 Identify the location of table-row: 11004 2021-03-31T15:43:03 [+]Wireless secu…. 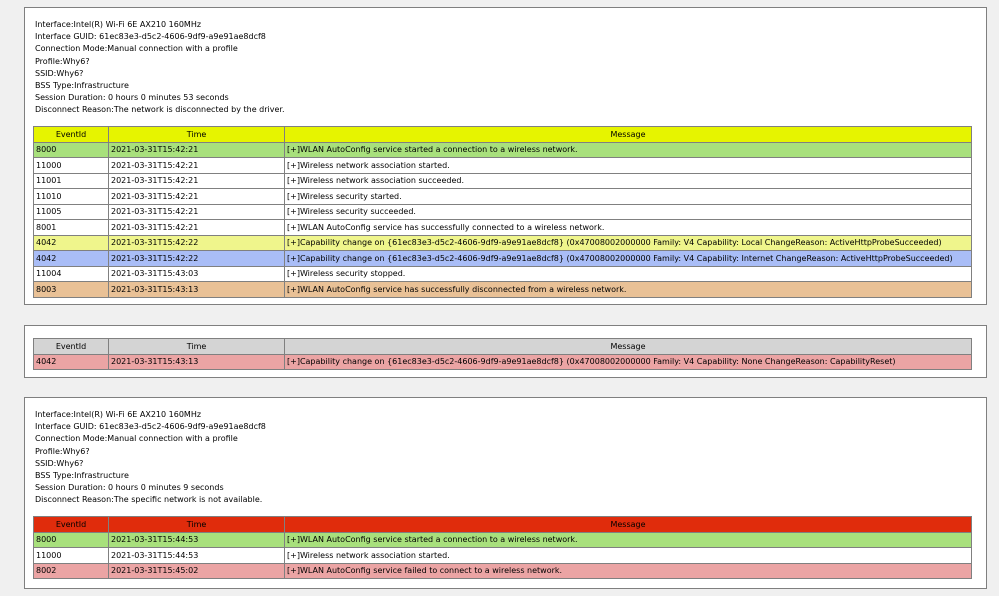
(502, 273).